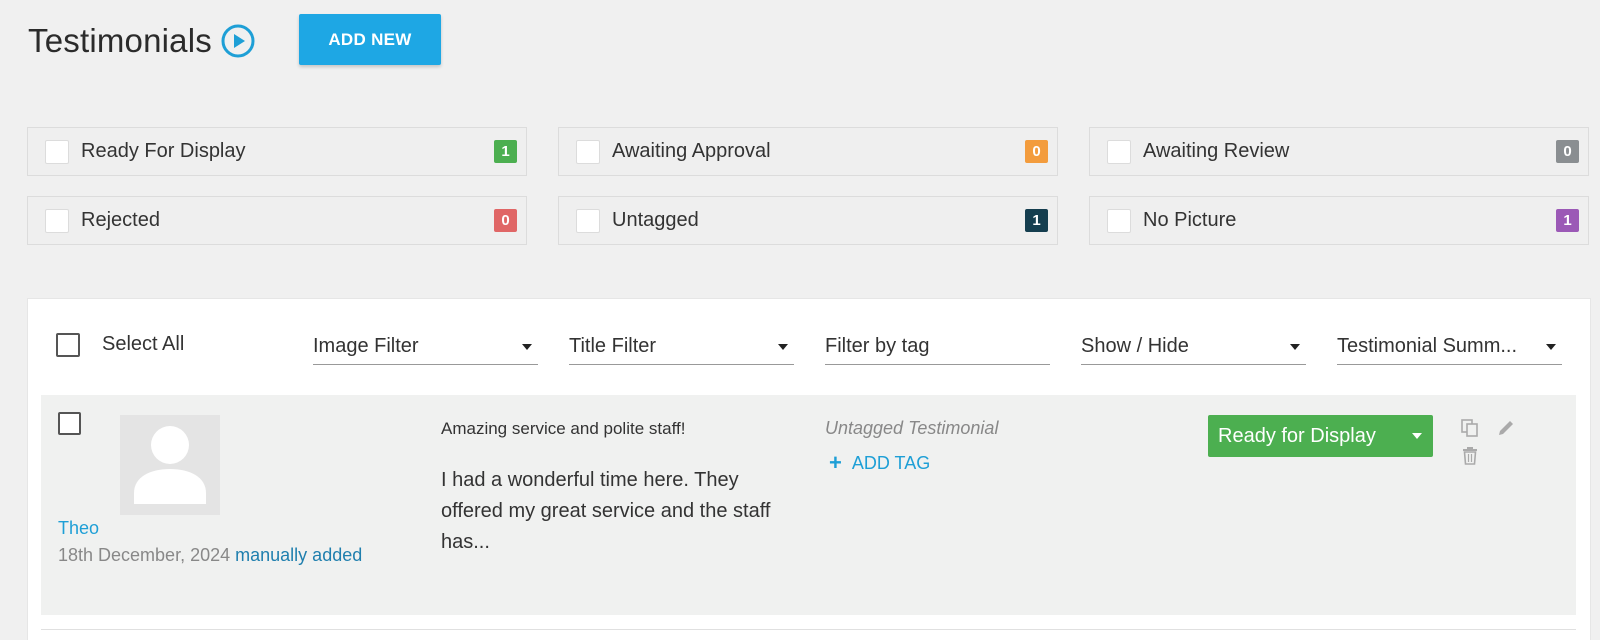 The width and height of the screenshot is (1600, 640). Describe the element at coordinates (370, 39) in the screenshot. I see `add-new-button: ADD NEW` at that location.